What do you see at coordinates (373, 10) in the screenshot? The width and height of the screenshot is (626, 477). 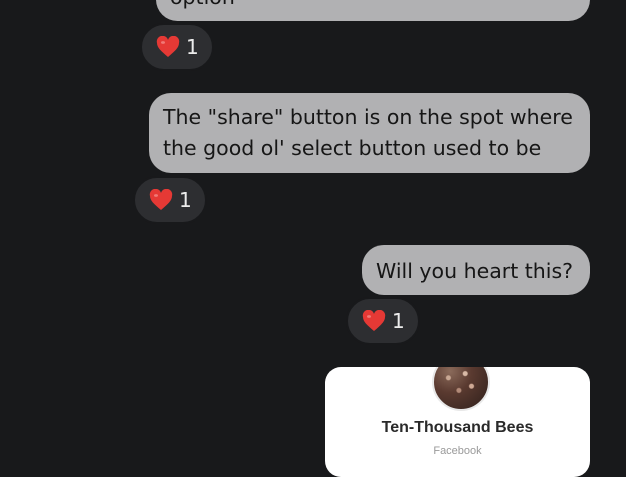 I see `message-bubble: option` at bounding box center [373, 10].